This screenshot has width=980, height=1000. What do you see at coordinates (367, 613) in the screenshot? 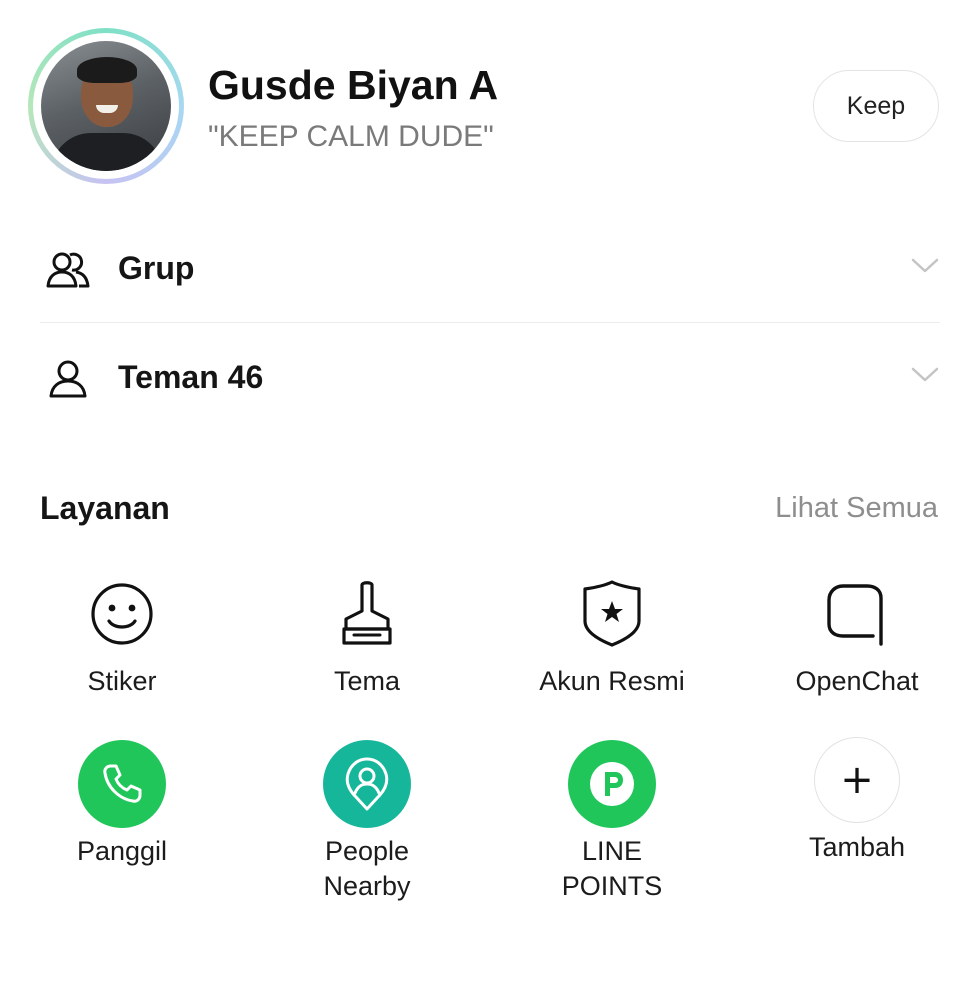
I see `brush-icon` at bounding box center [367, 613].